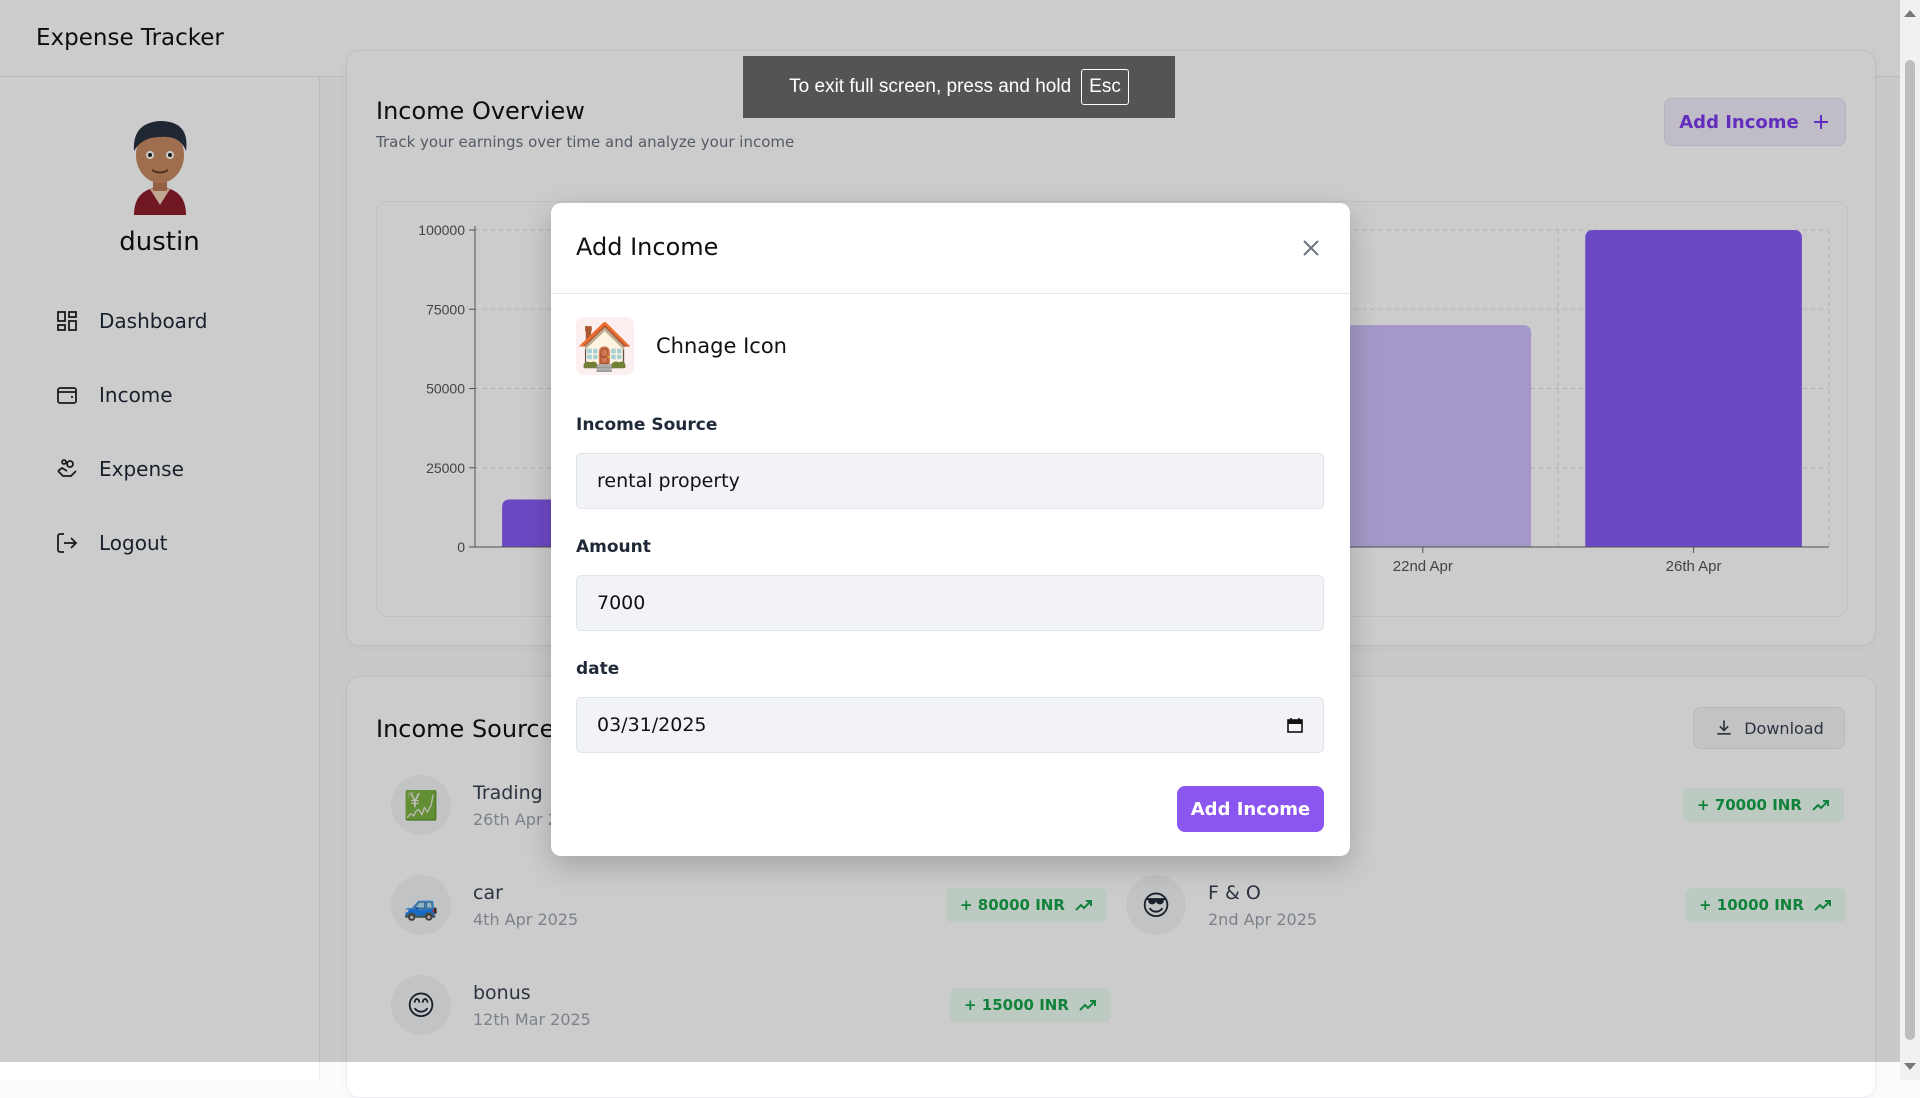 The image size is (1920, 1098). I want to click on income-source-label: Income Source, so click(647, 425).